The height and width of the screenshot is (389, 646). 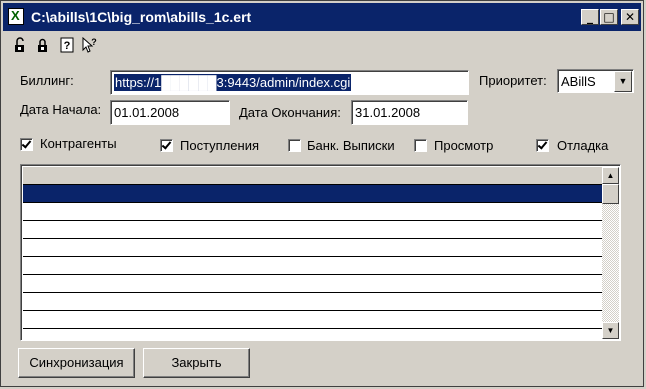 What do you see at coordinates (89, 45) in the screenshot?
I see `context-help-icon: ?` at bounding box center [89, 45].